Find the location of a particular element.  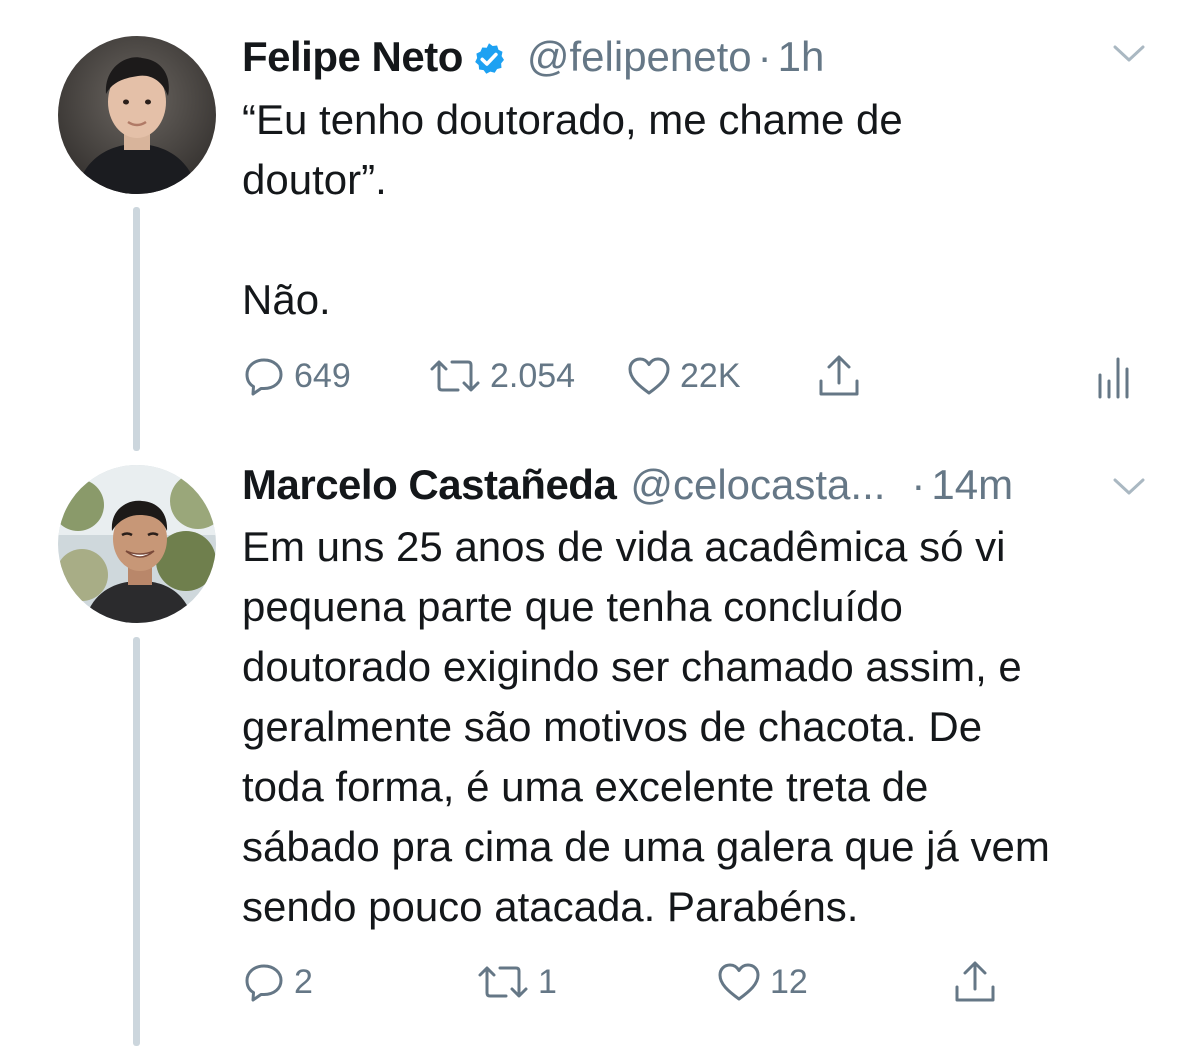

tweet-actions: 2 1 12 is located at coordinates (692, 982).